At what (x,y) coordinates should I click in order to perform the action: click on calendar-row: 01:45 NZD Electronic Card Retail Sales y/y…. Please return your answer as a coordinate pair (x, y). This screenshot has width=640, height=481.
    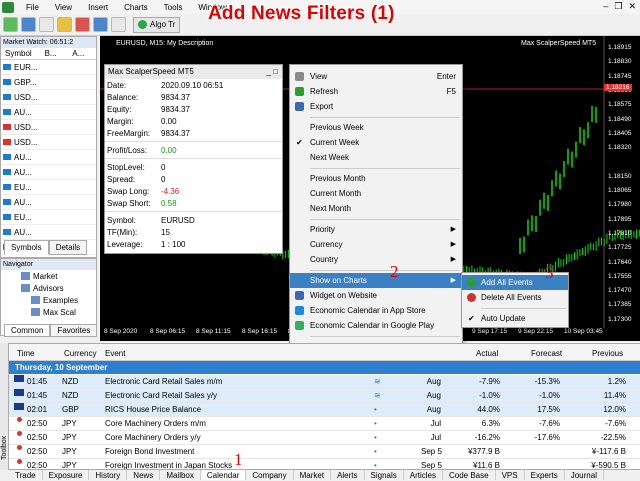
    Looking at the image, I should click on (324, 396).